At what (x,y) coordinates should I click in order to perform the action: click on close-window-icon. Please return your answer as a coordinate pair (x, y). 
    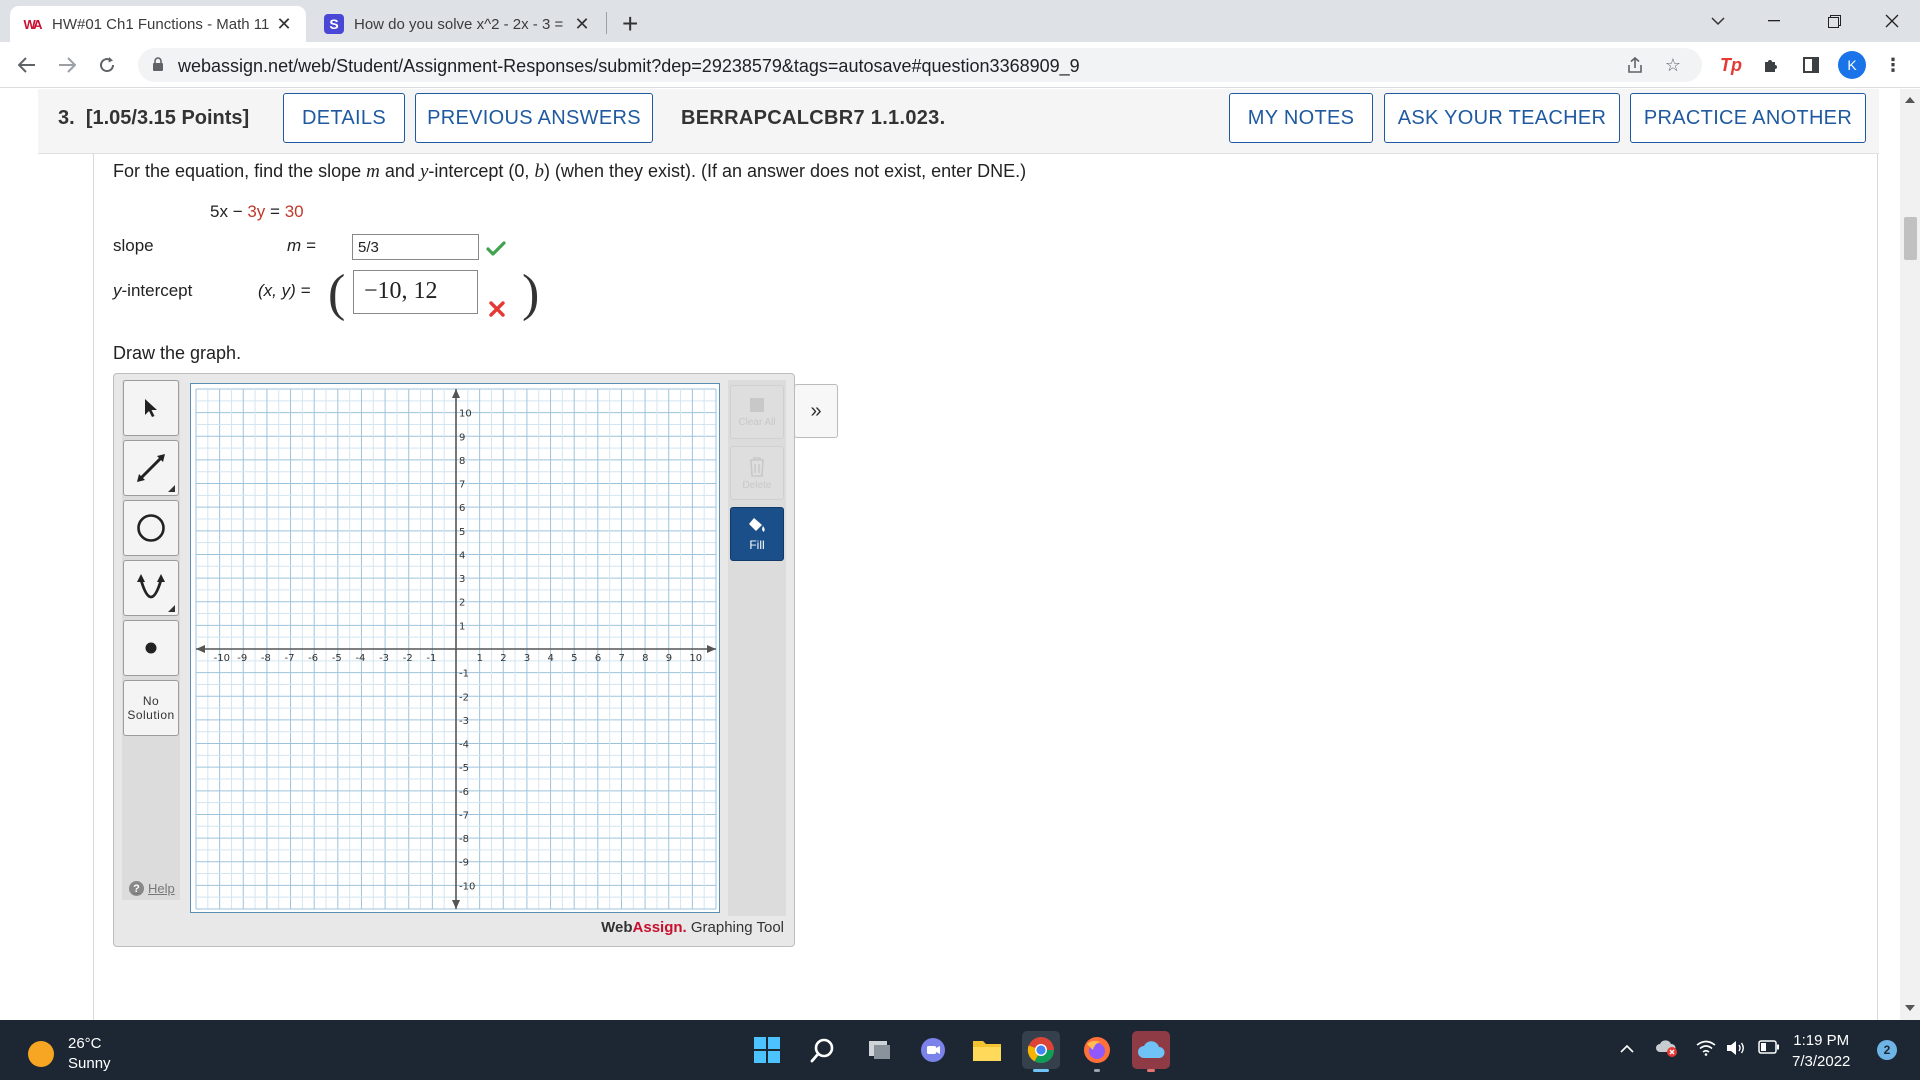
    Looking at the image, I should click on (1892, 21).